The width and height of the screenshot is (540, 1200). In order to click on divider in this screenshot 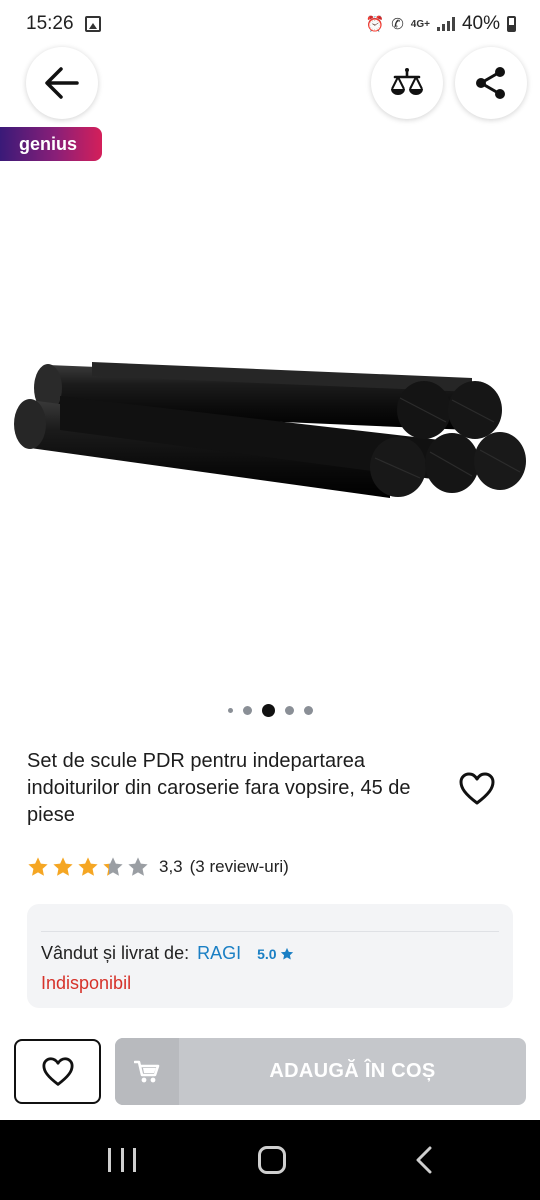, I will do `click(270, 931)`.